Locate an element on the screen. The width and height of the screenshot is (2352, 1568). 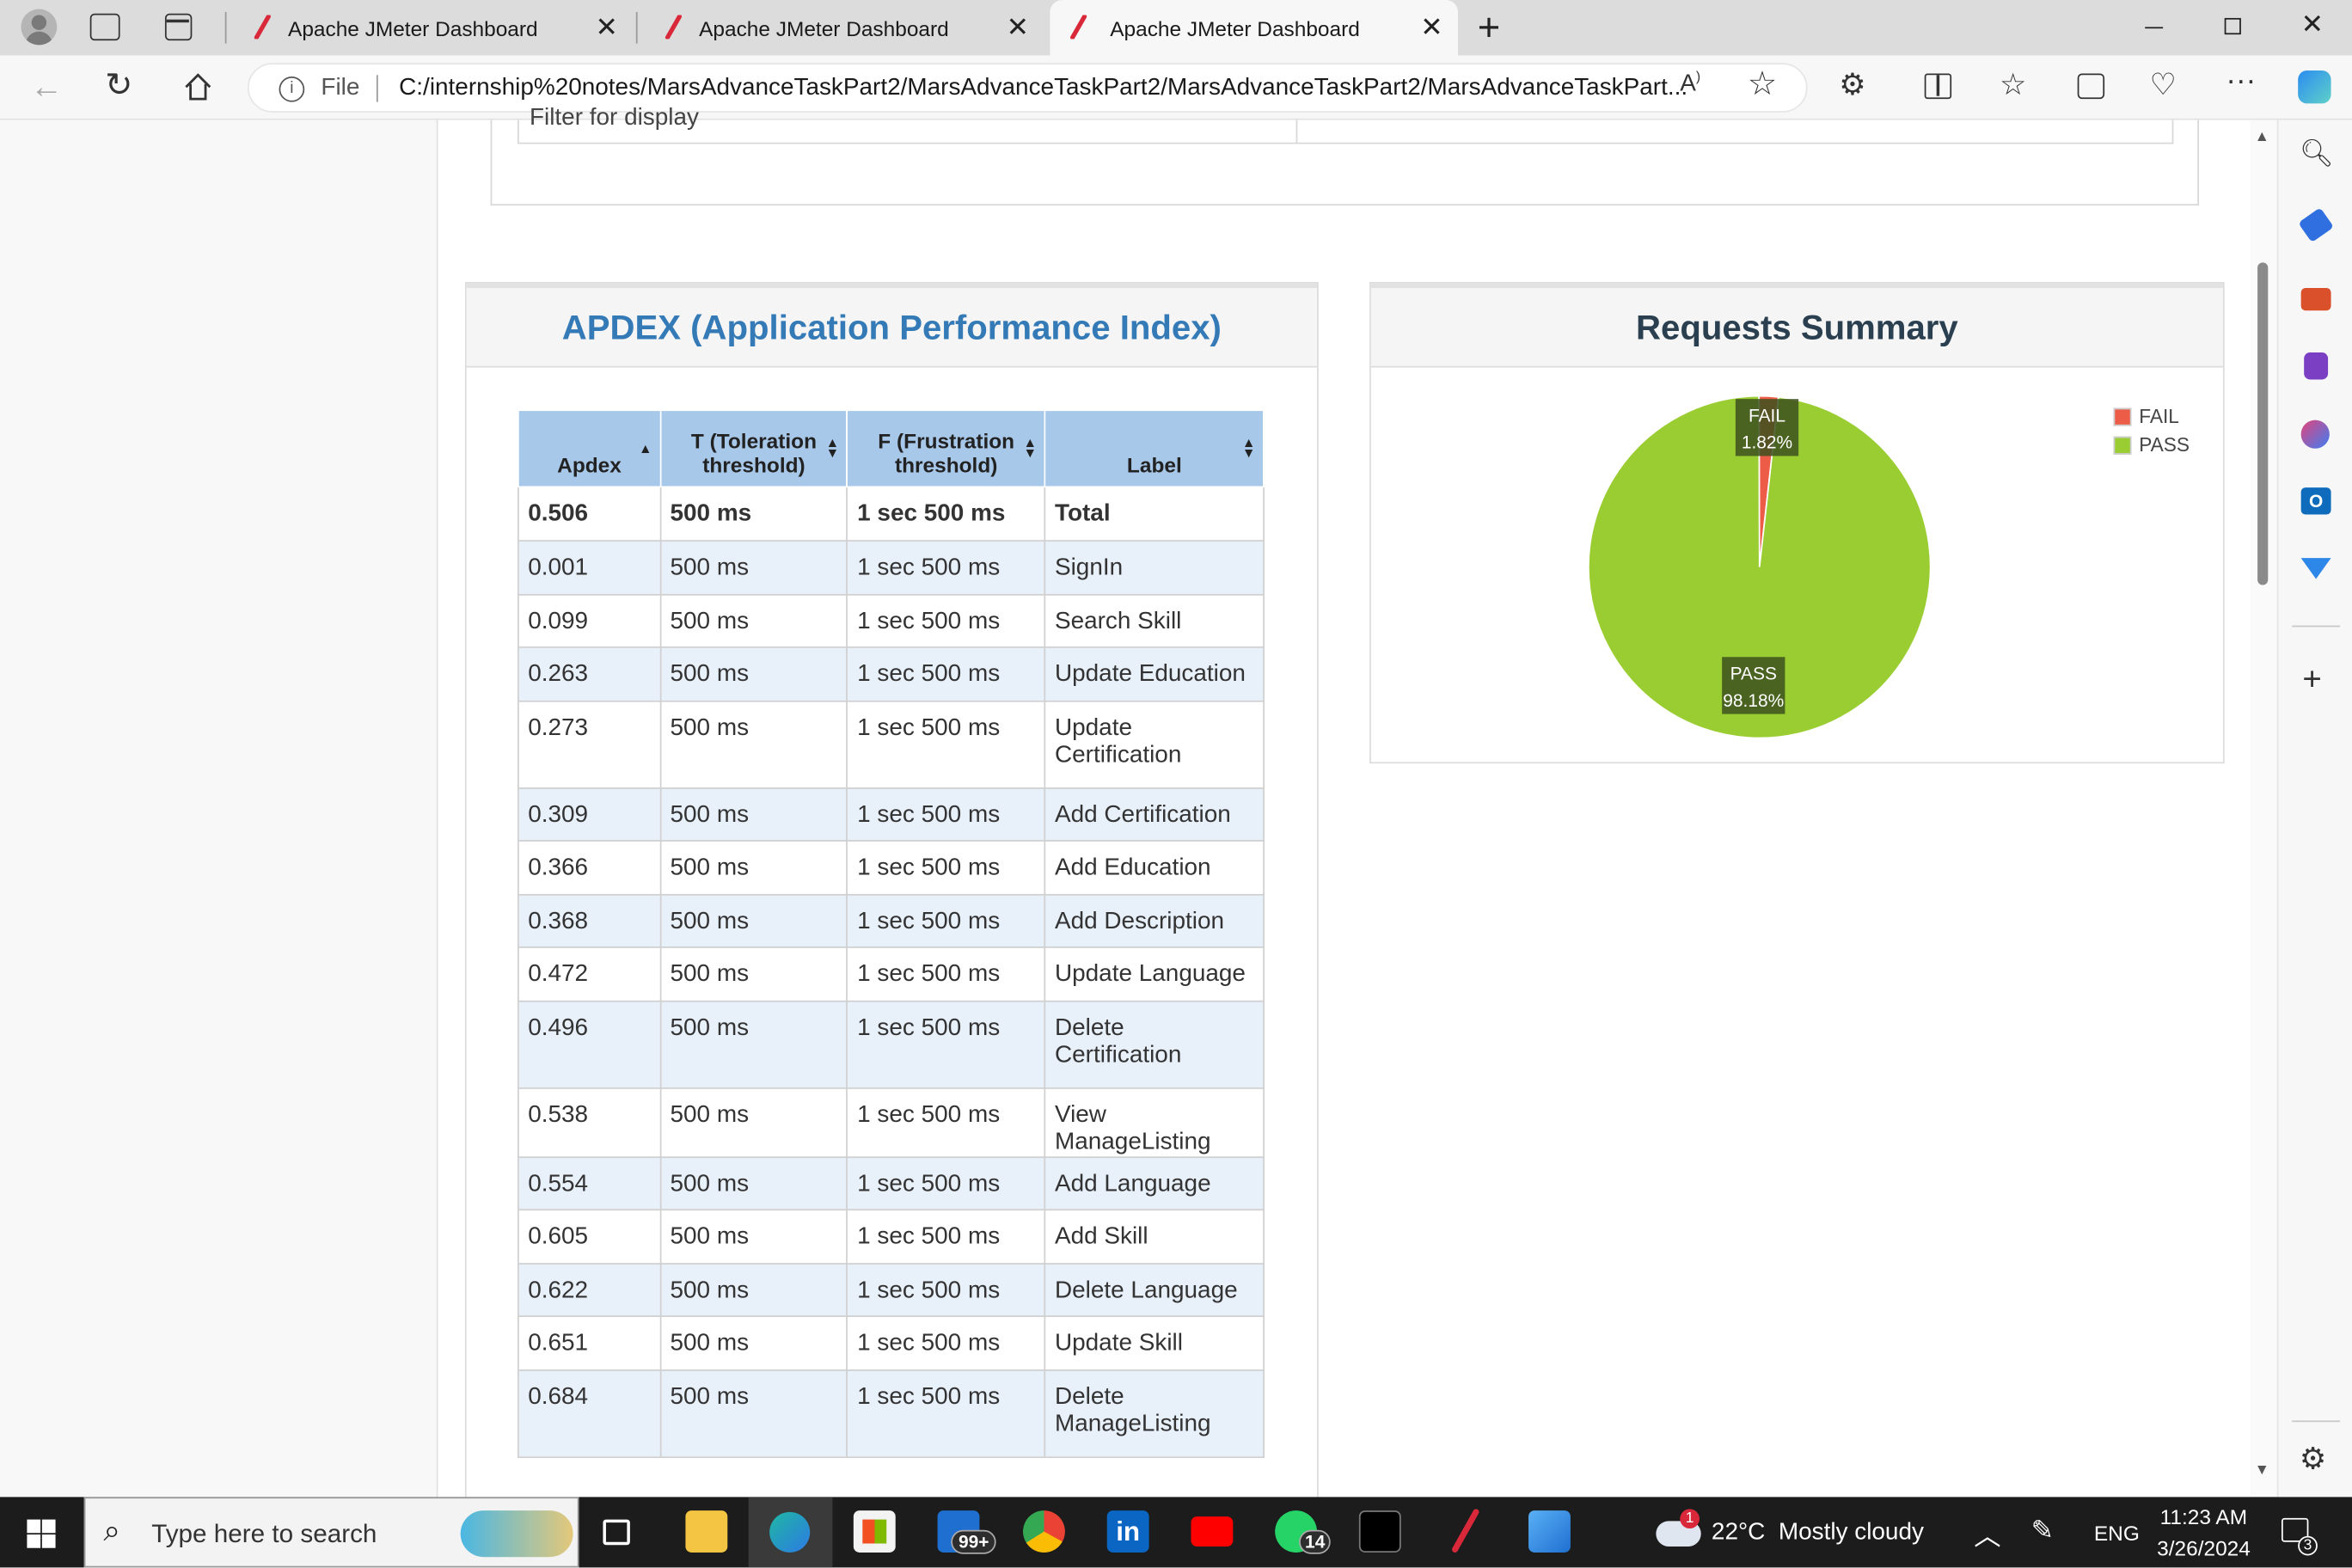
copilot-icon is located at coordinates (2314, 87).